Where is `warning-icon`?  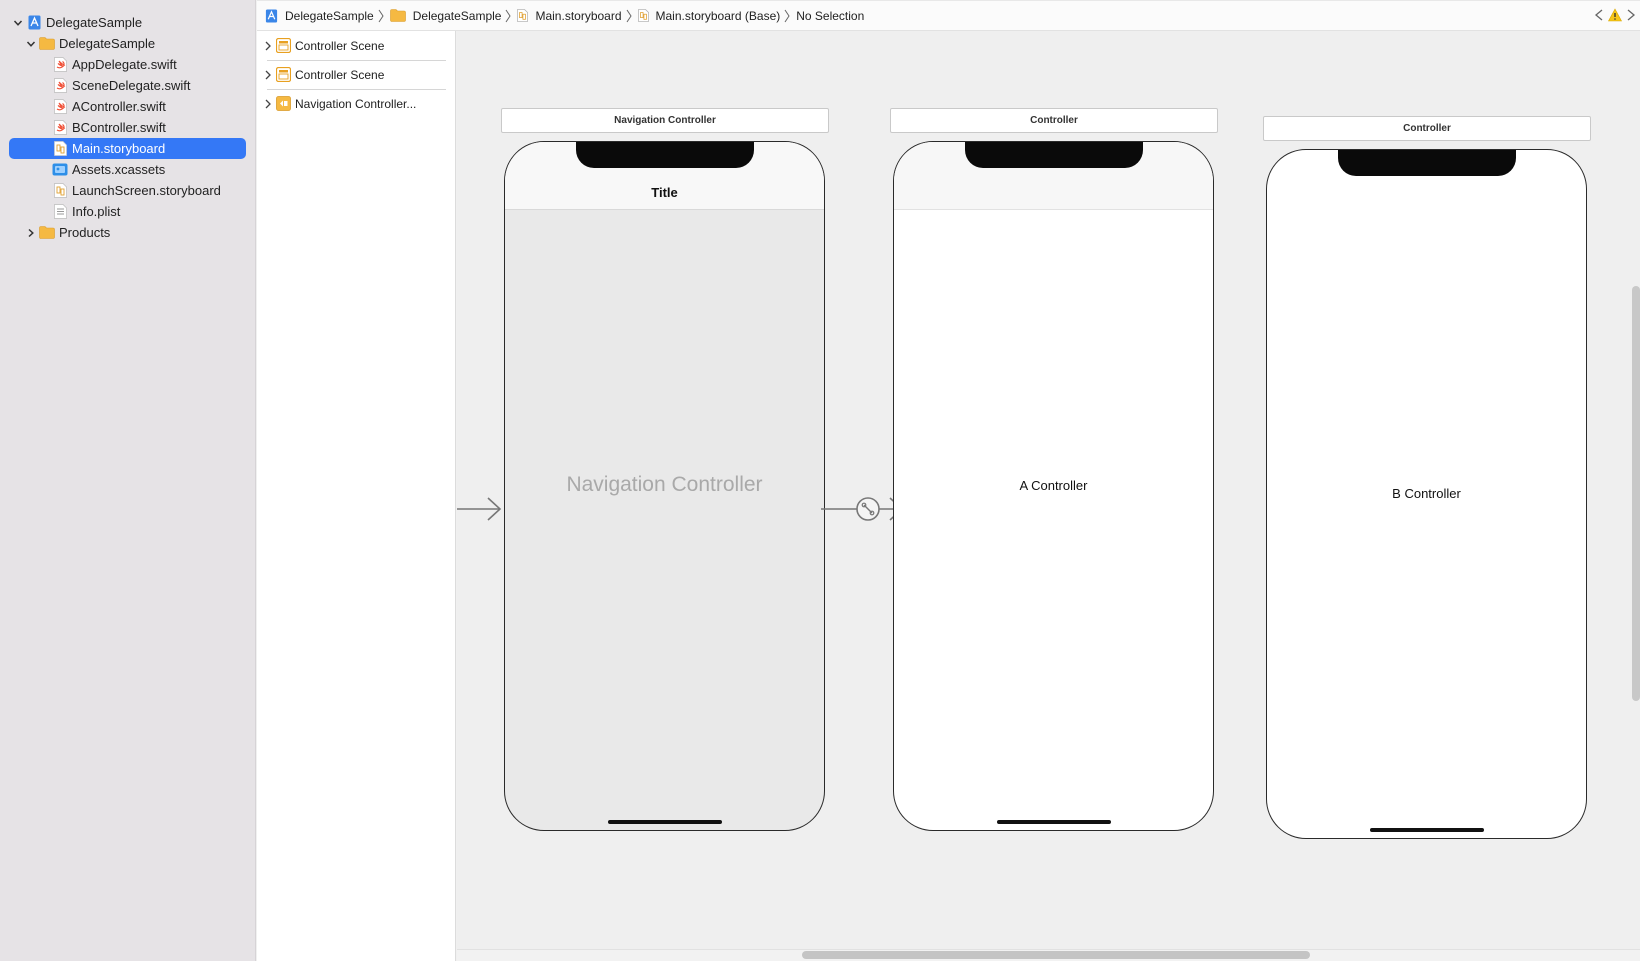 warning-icon is located at coordinates (1615, 15).